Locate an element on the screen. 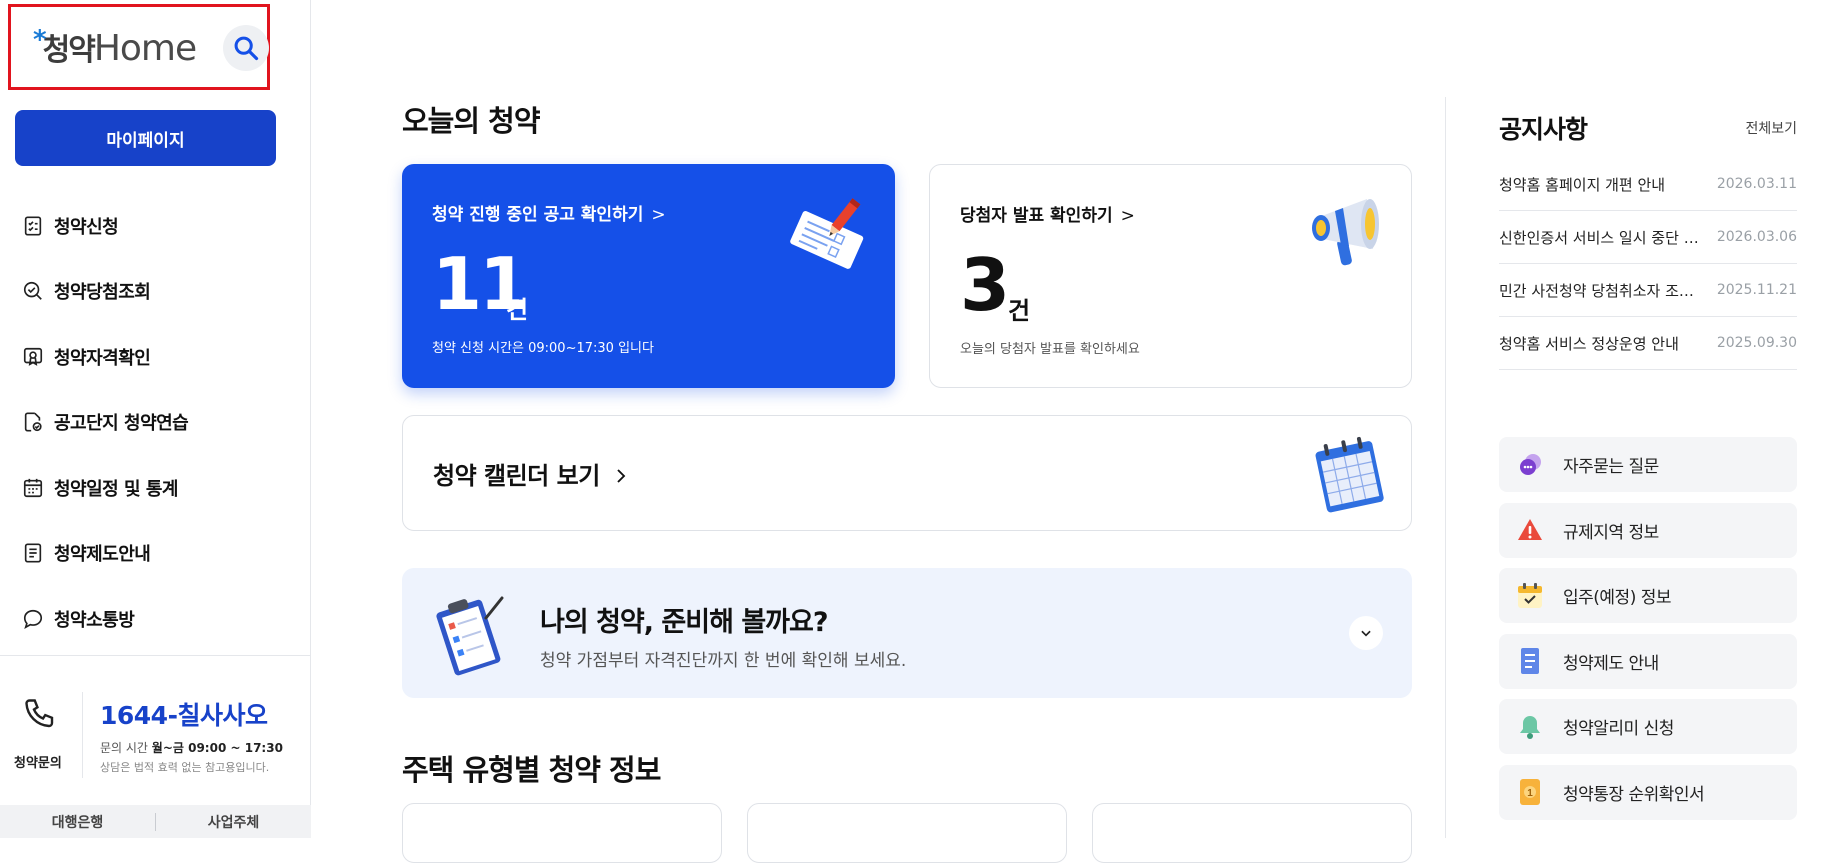 This screenshot has width=1831, height=863. quick-link-alert-subscription: 청약알리미 신청 is located at coordinates (1648, 726).